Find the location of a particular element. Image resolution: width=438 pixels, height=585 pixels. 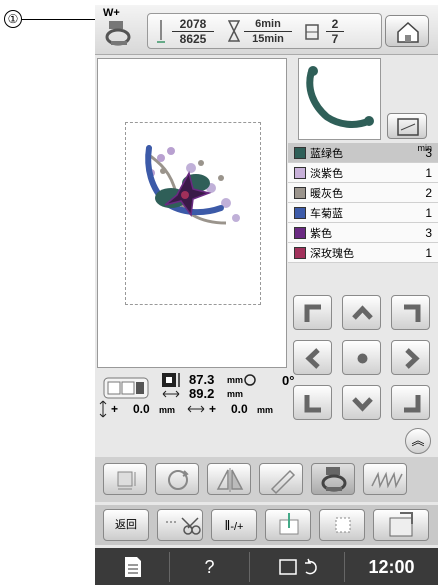

corner-down-right-icon is located at coordinates (412, 404).